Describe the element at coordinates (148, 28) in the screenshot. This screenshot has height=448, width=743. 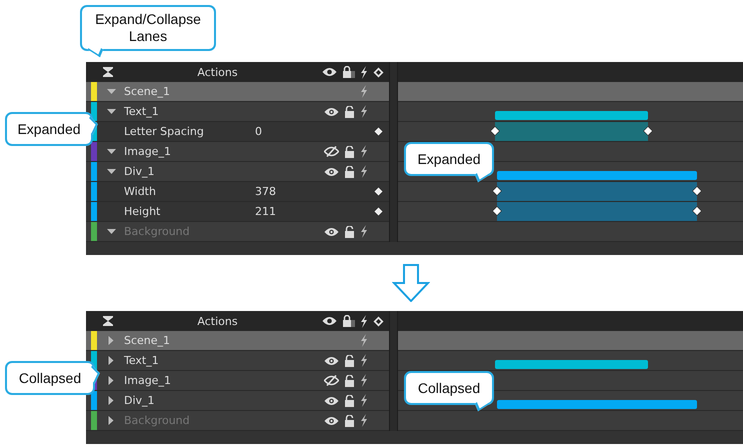
I see `callout-text: Expand/Collapse Lanes` at that location.